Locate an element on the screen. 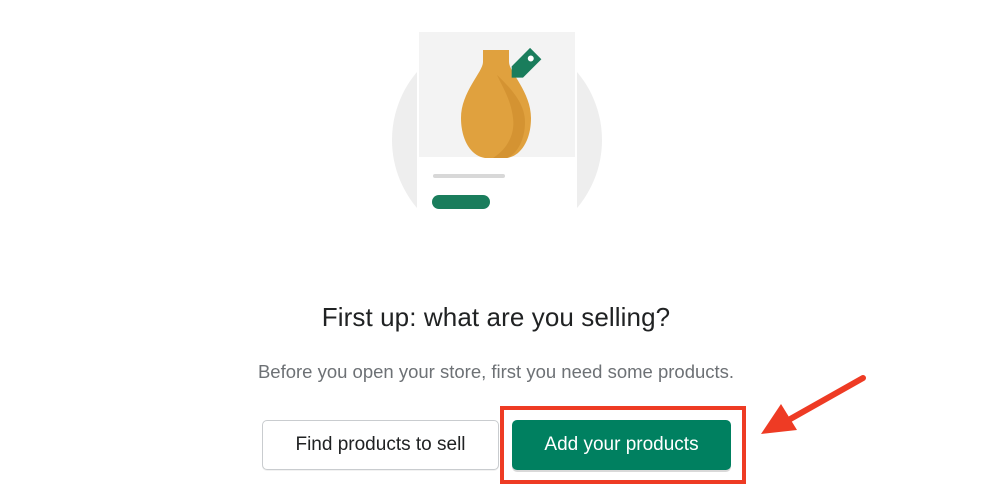 This screenshot has height=504, width=992. price-placeholder-pill is located at coordinates (461, 202).